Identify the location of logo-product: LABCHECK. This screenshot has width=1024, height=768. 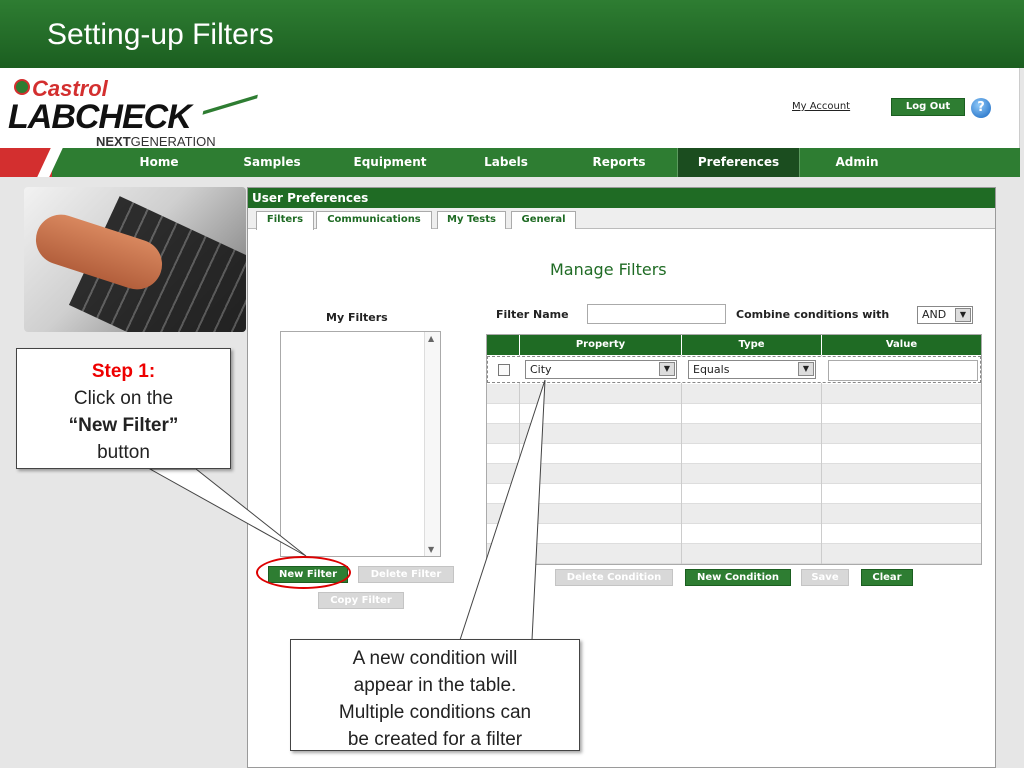
(100, 117).